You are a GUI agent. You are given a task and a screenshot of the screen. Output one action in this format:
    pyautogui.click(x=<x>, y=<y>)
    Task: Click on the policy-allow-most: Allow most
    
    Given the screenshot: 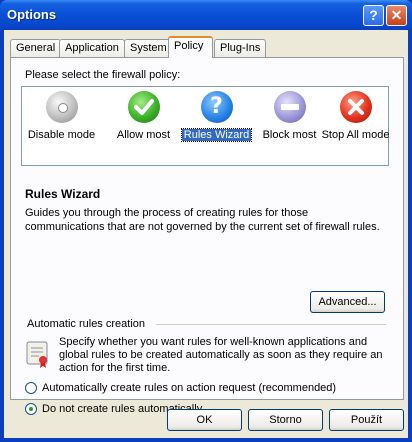 What is the action you would take?
    pyautogui.click(x=143, y=116)
    